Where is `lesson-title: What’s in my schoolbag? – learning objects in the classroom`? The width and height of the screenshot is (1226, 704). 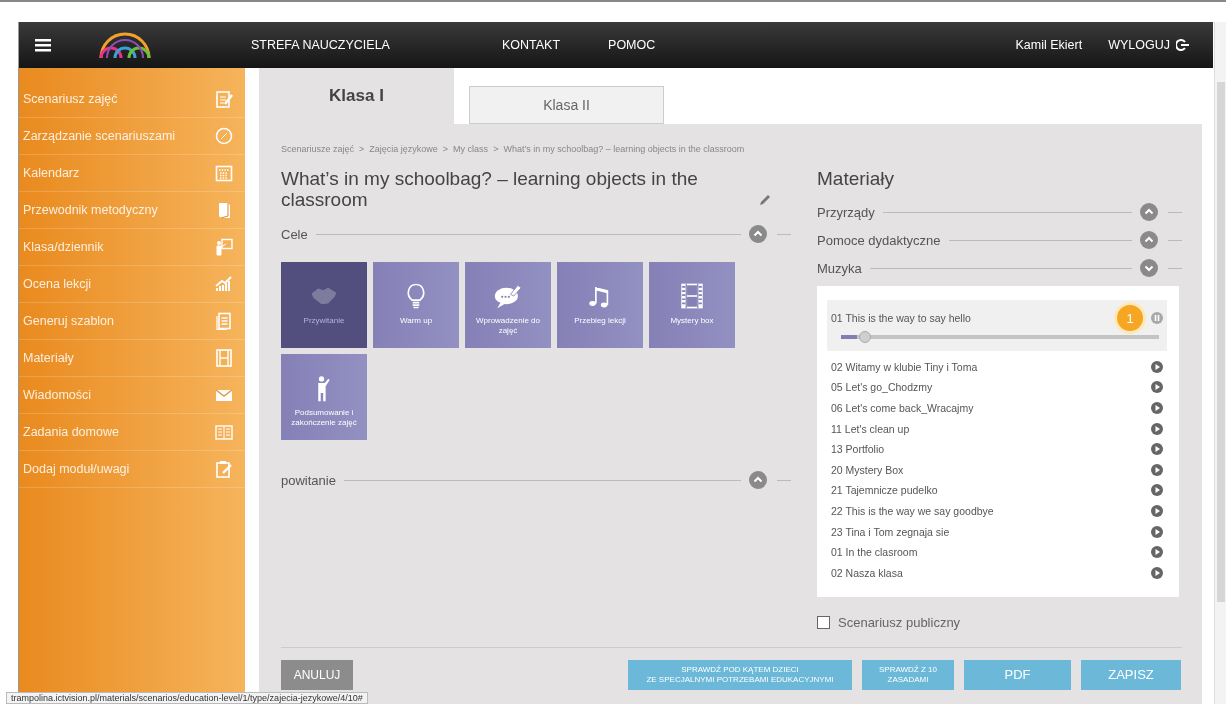 lesson-title: What’s in my schoolbag? – learning objects in the classroom is located at coordinates (490, 189).